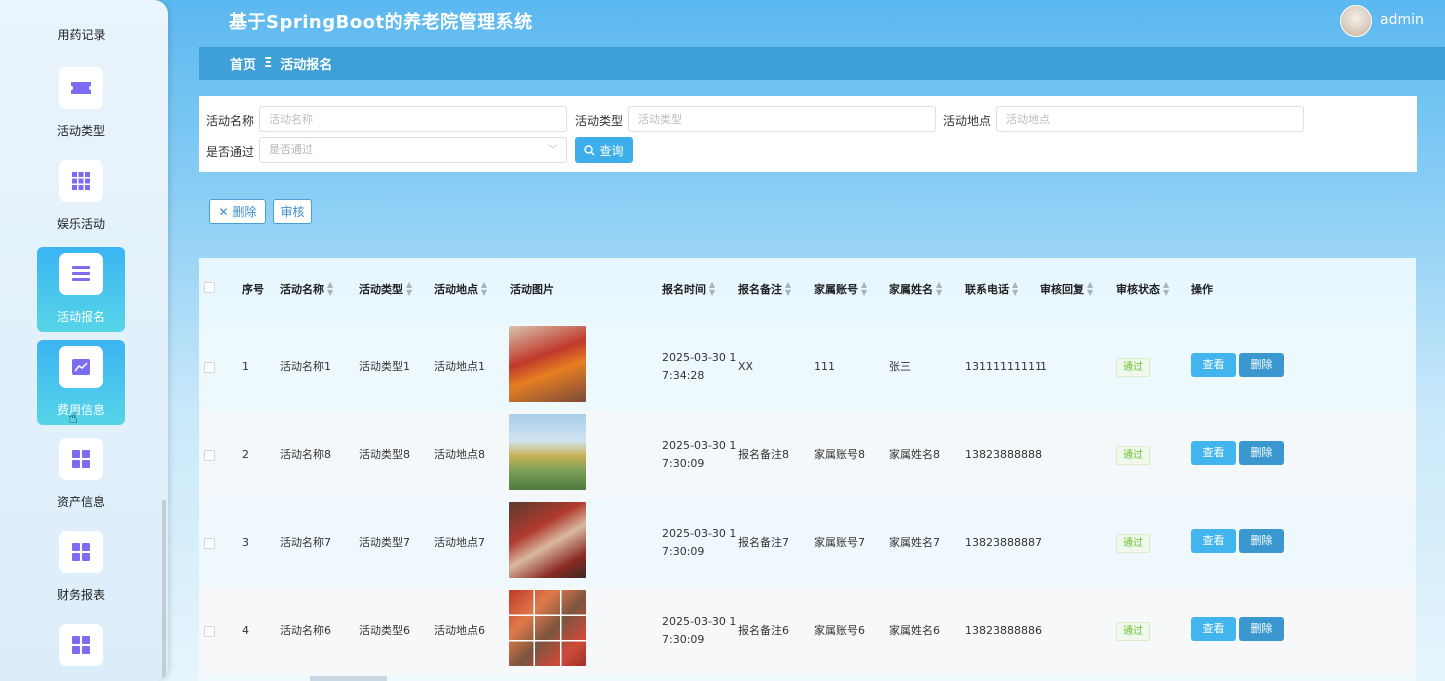  What do you see at coordinates (589, 149) in the screenshot?
I see `search-icon` at bounding box center [589, 149].